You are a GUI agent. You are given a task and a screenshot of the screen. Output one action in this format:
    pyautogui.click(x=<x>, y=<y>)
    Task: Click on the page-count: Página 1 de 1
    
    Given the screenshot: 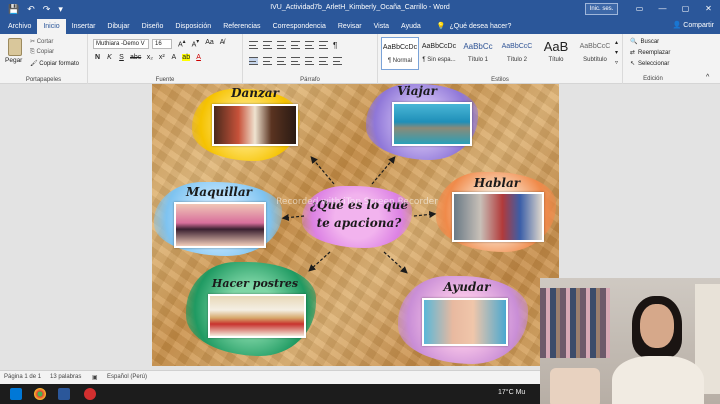 What is the action you would take?
    pyautogui.click(x=22, y=377)
    